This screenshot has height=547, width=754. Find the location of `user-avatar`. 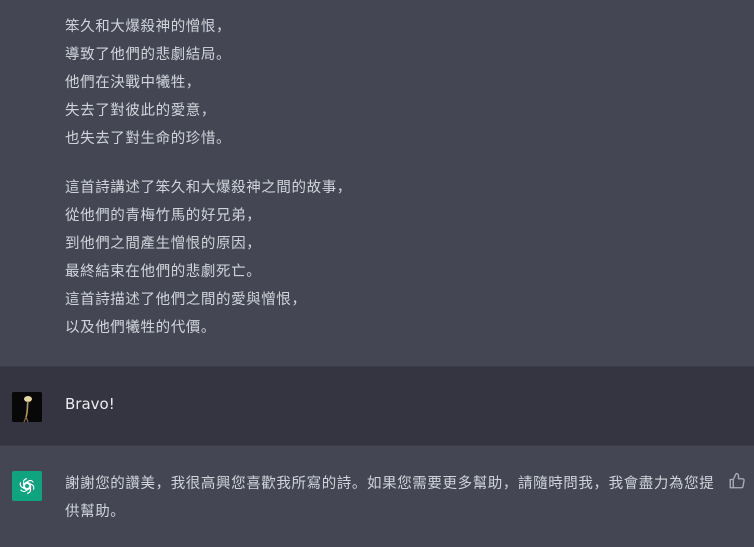

user-avatar is located at coordinates (27, 407).